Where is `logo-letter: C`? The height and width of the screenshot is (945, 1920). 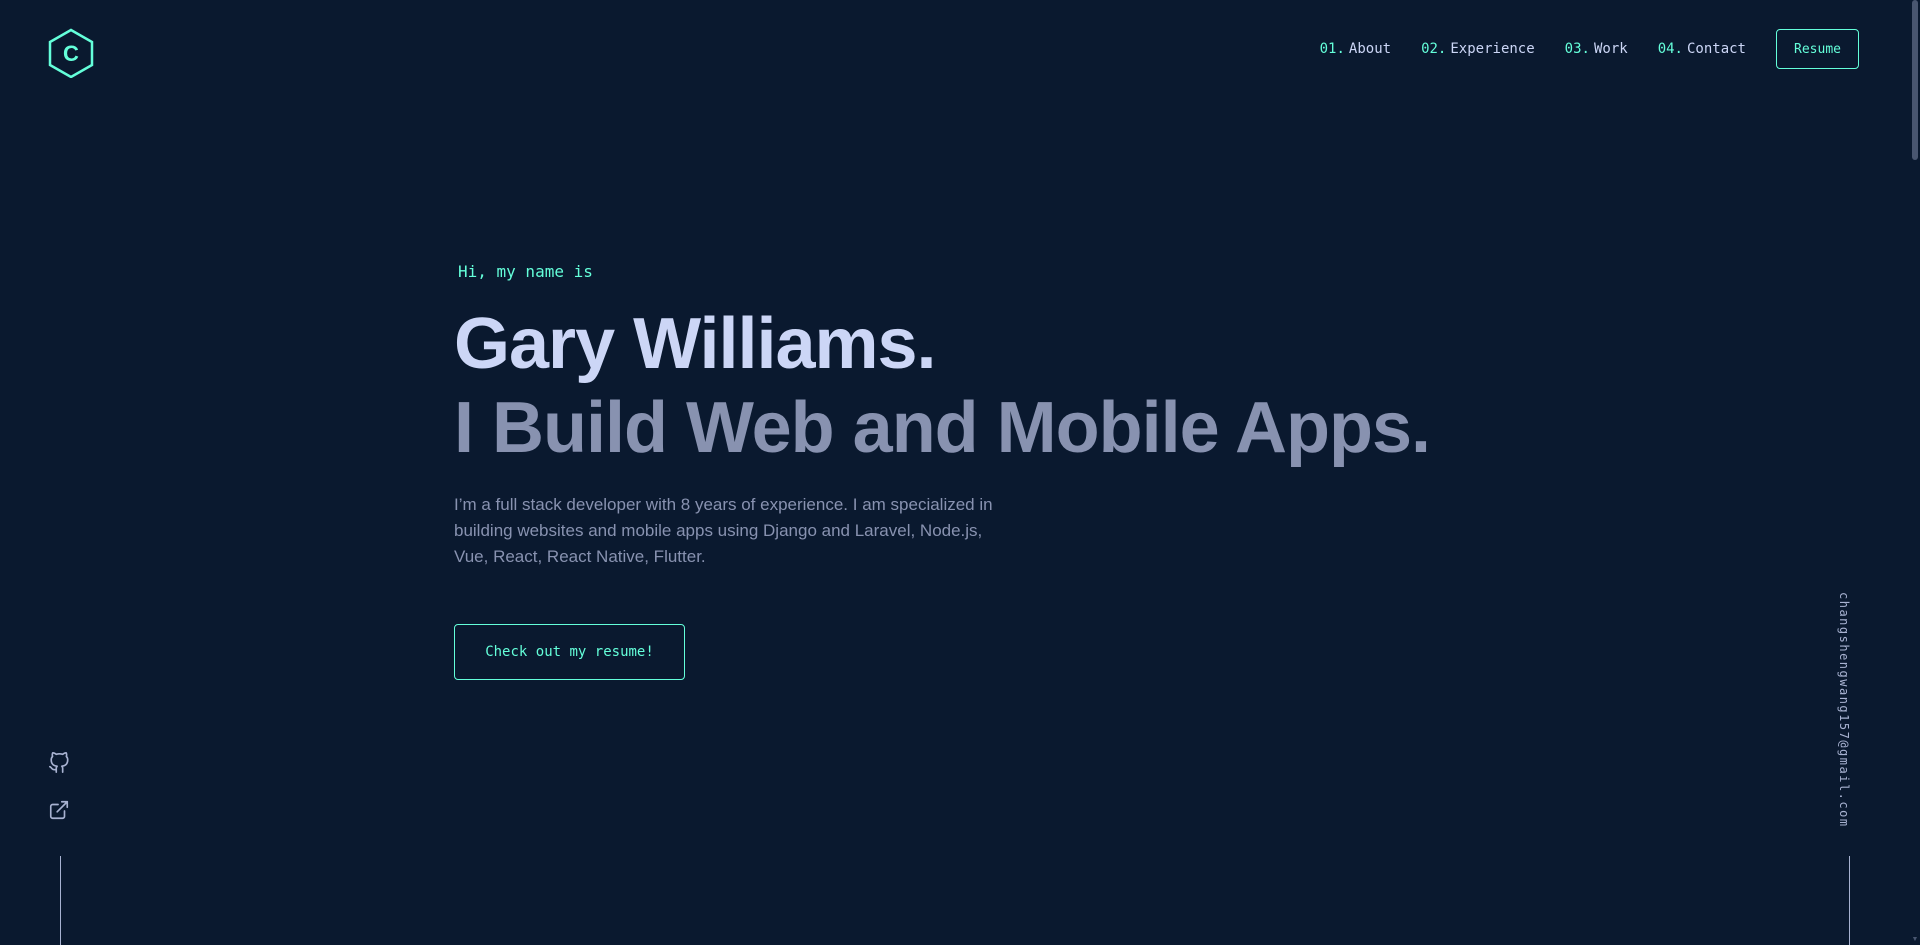 logo-letter: C is located at coordinates (71, 53).